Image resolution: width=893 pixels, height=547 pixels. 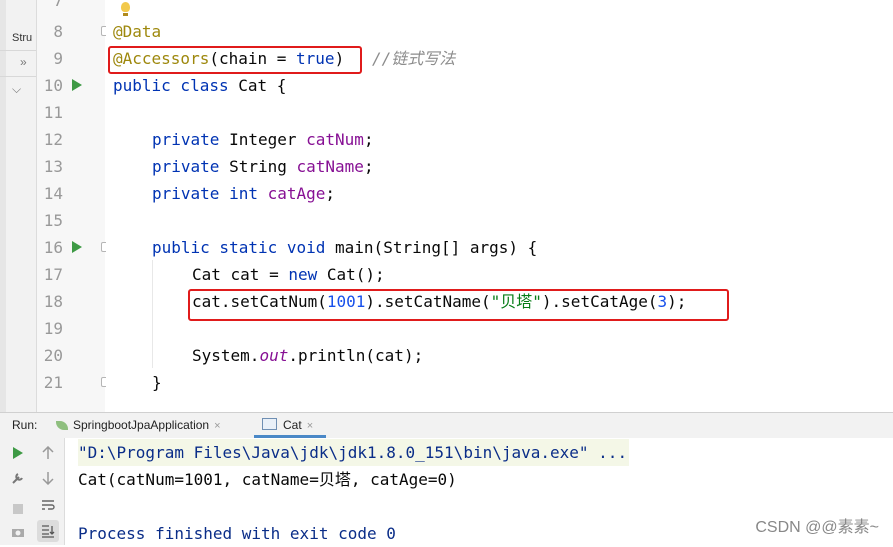 What do you see at coordinates (77, 85) in the screenshot?
I see `run-class-gutter-icon` at bounding box center [77, 85].